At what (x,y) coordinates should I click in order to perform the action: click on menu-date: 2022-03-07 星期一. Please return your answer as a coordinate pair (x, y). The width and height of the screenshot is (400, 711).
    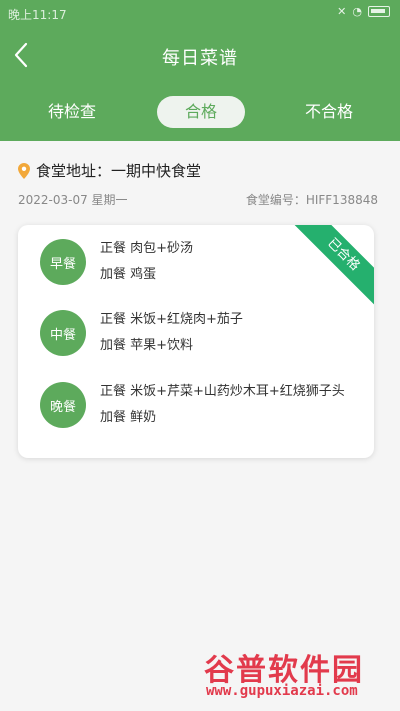
    Looking at the image, I should click on (73, 200).